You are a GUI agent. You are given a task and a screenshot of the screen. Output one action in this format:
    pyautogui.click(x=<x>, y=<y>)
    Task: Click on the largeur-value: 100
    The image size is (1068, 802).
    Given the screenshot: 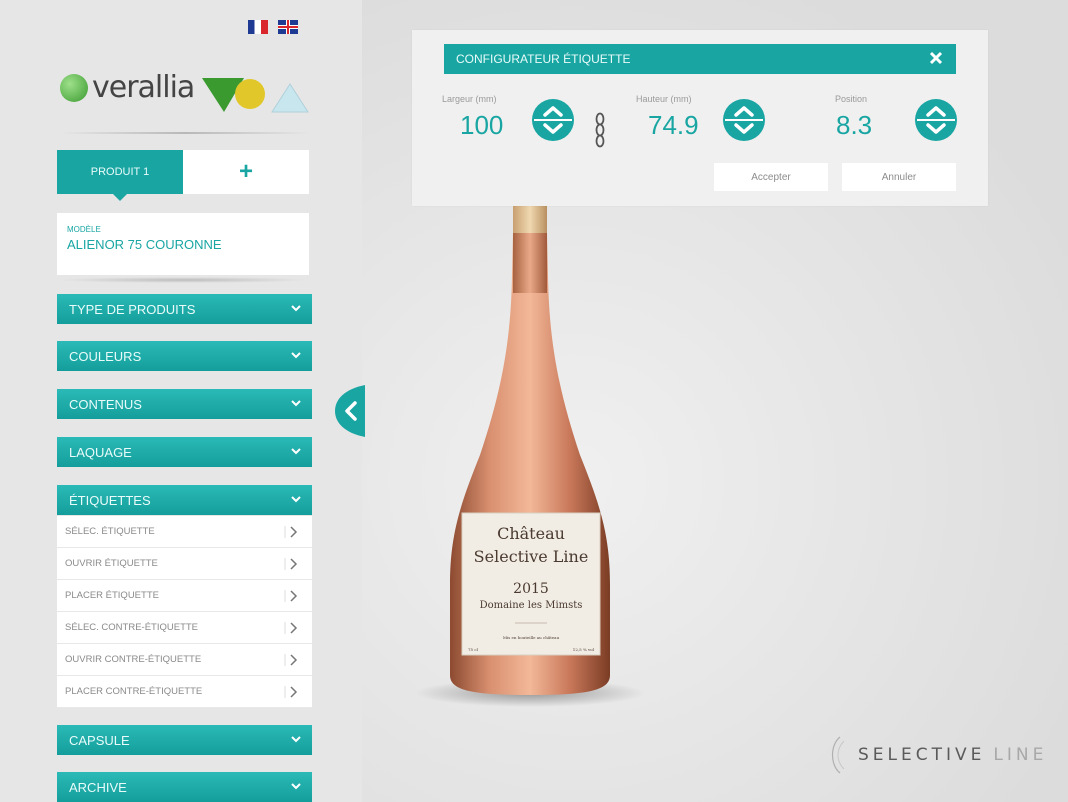 What is the action you would take?
    pyautogui.click(x=481, y=125)
    